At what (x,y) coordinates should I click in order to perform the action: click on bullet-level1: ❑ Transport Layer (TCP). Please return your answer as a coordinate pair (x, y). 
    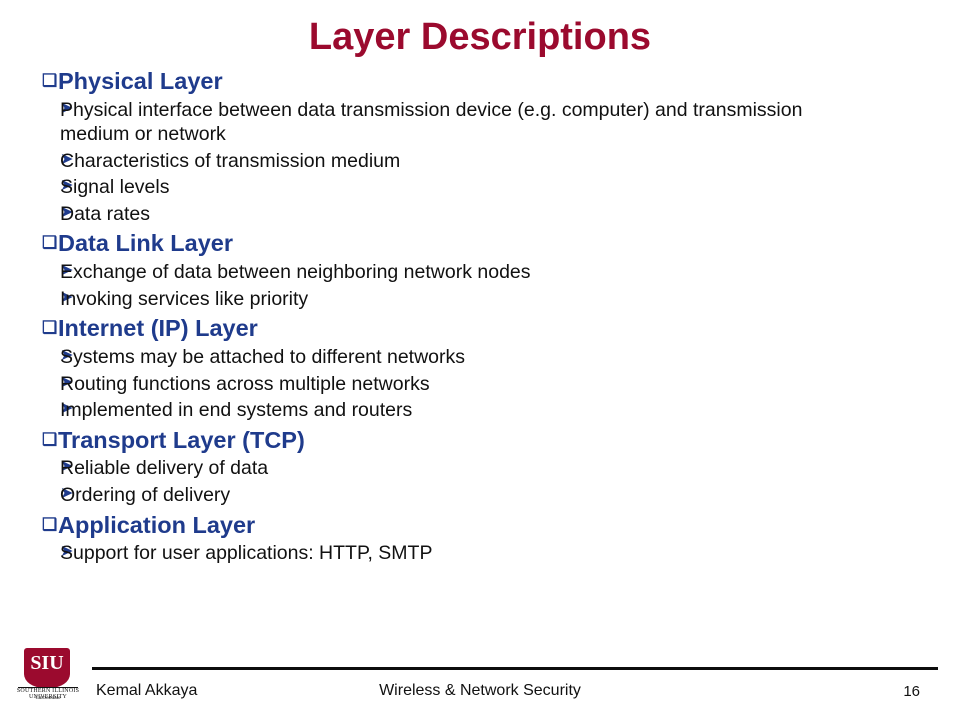
    Looking at the image, I should click on (482, 441).